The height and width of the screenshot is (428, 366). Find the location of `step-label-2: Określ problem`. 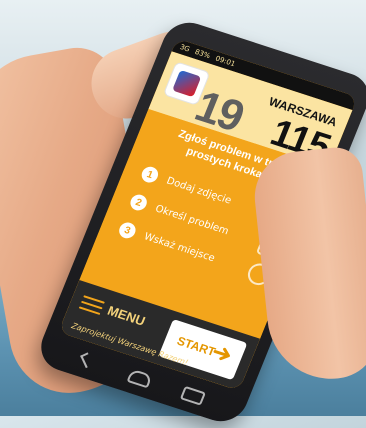

step-label-2: Określ problem is located at coordinates (192, 219).